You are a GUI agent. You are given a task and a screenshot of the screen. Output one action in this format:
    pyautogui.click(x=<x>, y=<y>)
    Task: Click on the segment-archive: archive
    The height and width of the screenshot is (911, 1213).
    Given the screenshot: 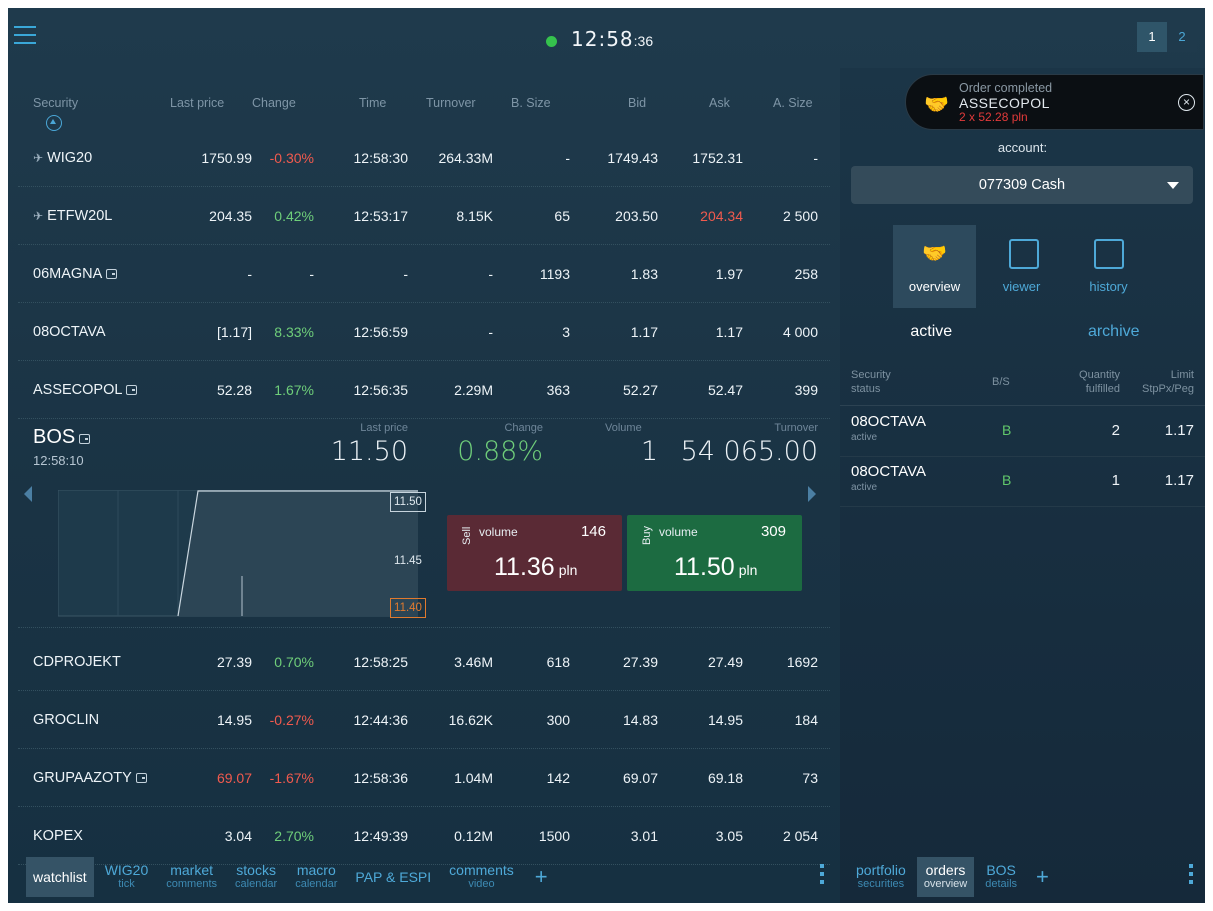 What is the action you would take?
    pyautogui.click(x=1114, y=332)
    